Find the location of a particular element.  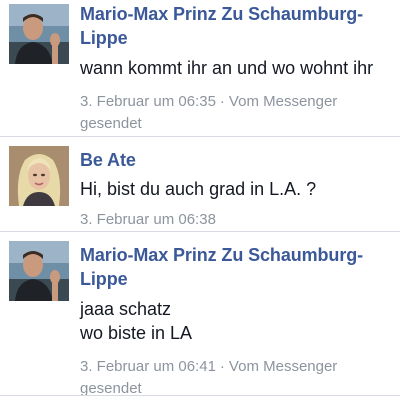

timestamp: 3. Februar um 06:35 is located at coordinates (148, 101).